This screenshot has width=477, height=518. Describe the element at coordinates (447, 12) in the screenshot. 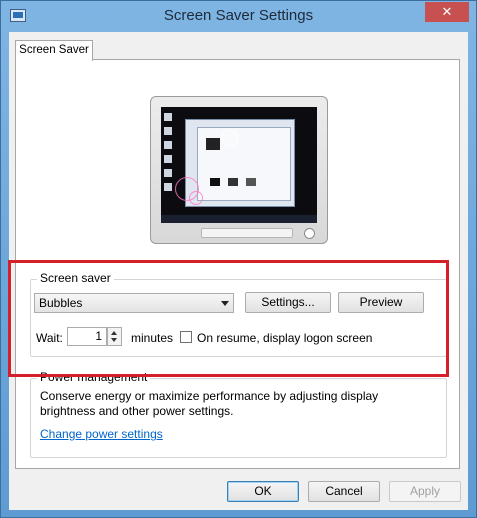

I see `close-button: ✕` at that location.